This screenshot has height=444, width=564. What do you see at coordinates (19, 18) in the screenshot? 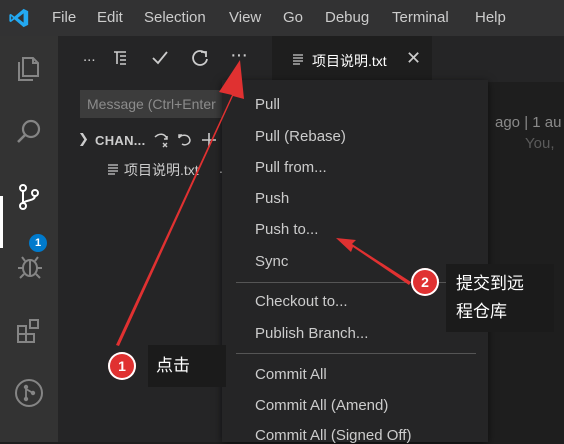
I see `vscode-logo-icon` at bounding box center [19, 18].